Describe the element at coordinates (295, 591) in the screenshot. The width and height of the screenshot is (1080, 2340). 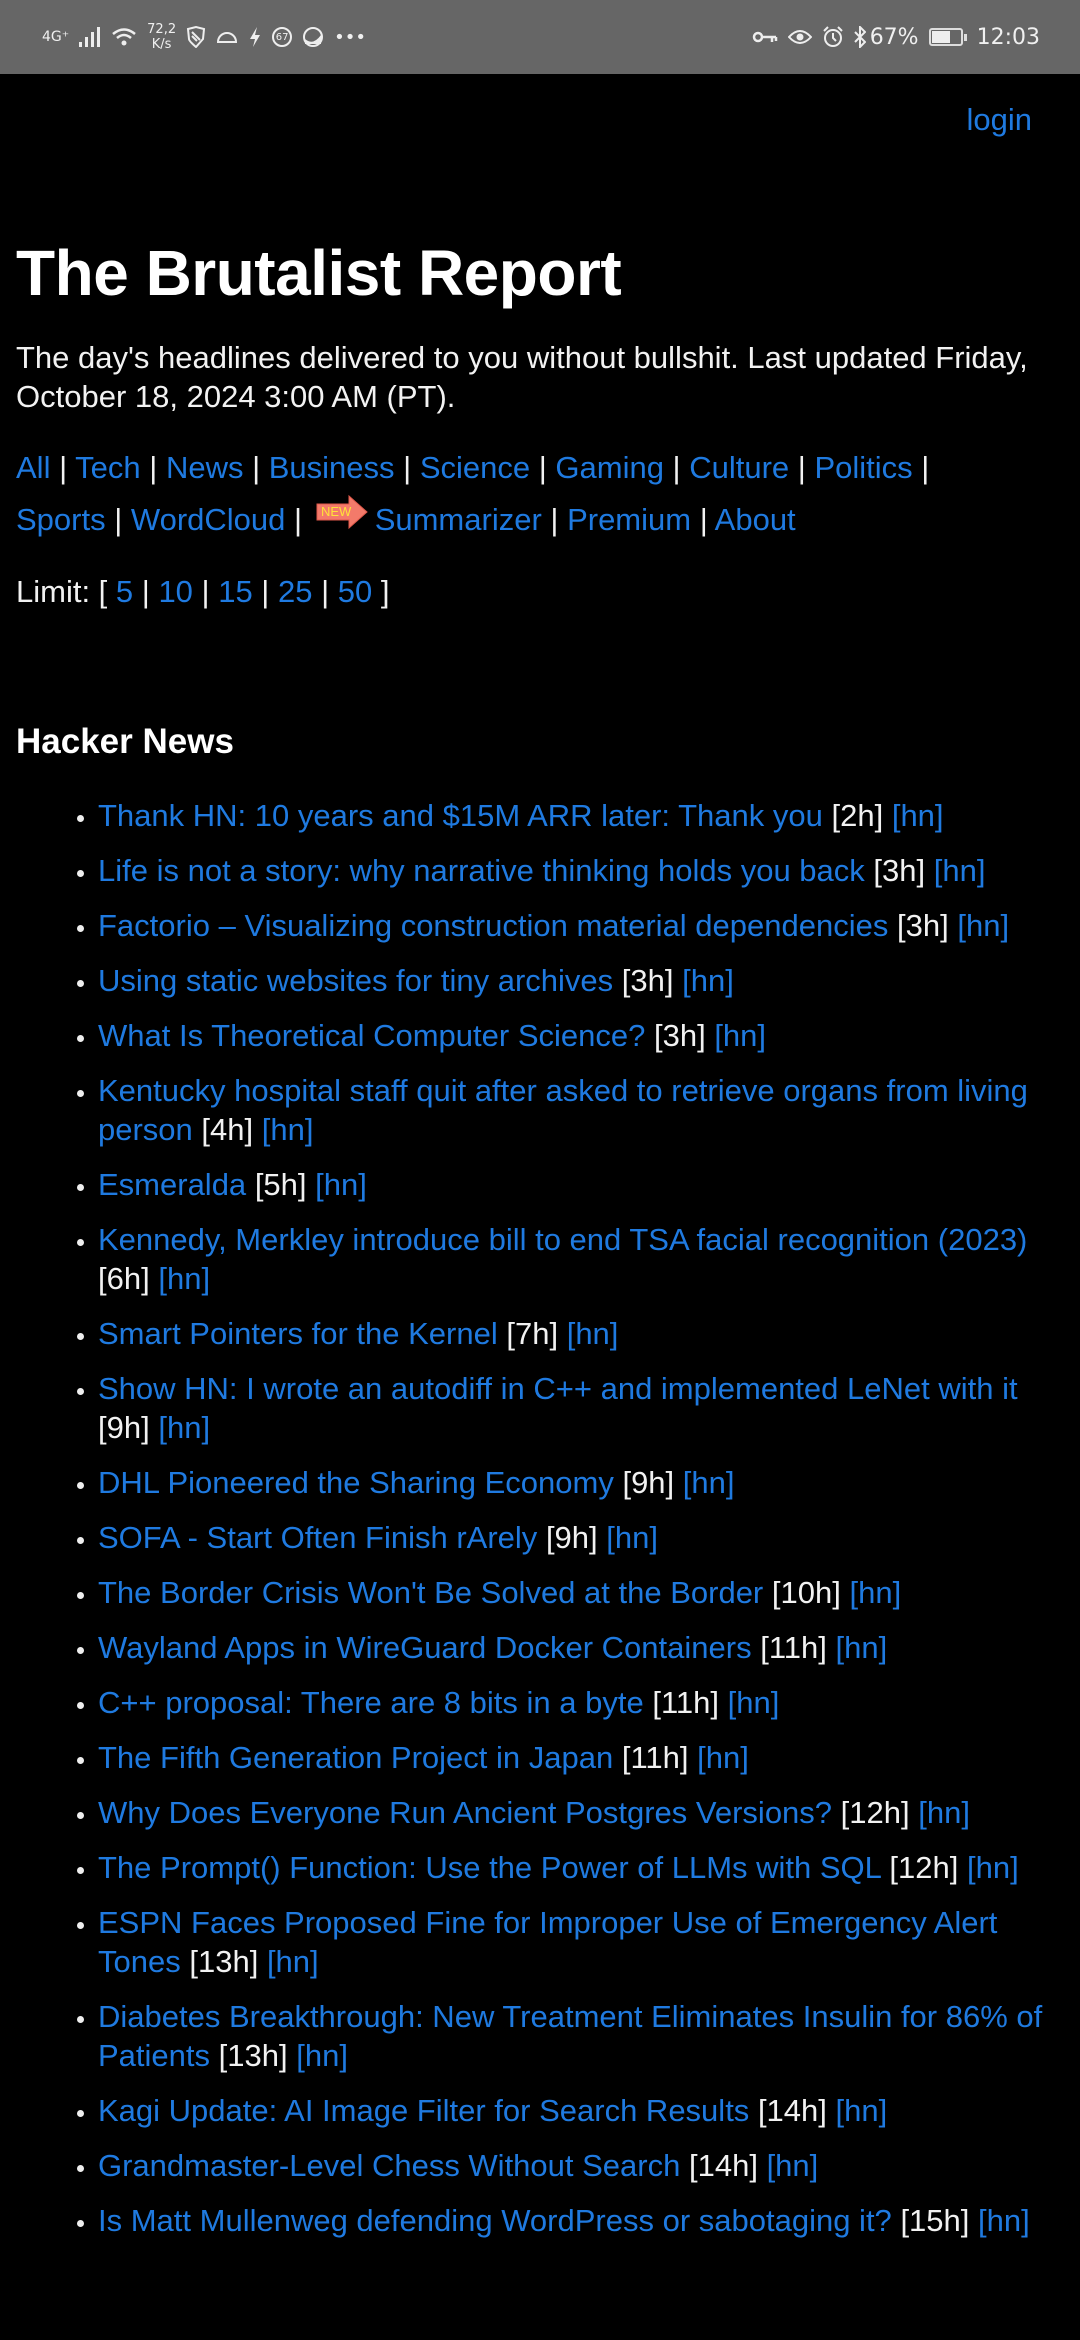
I see `limit-option-25: 25` at that location.